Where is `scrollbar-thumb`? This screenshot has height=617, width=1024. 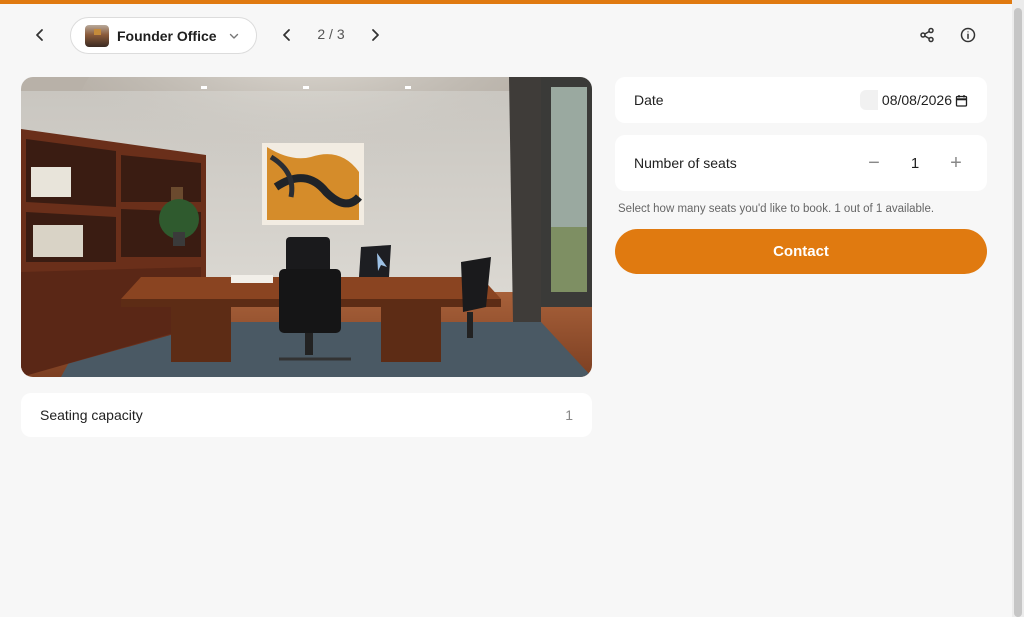
scrollbar-thumb is located at coordinates (1018, 312).